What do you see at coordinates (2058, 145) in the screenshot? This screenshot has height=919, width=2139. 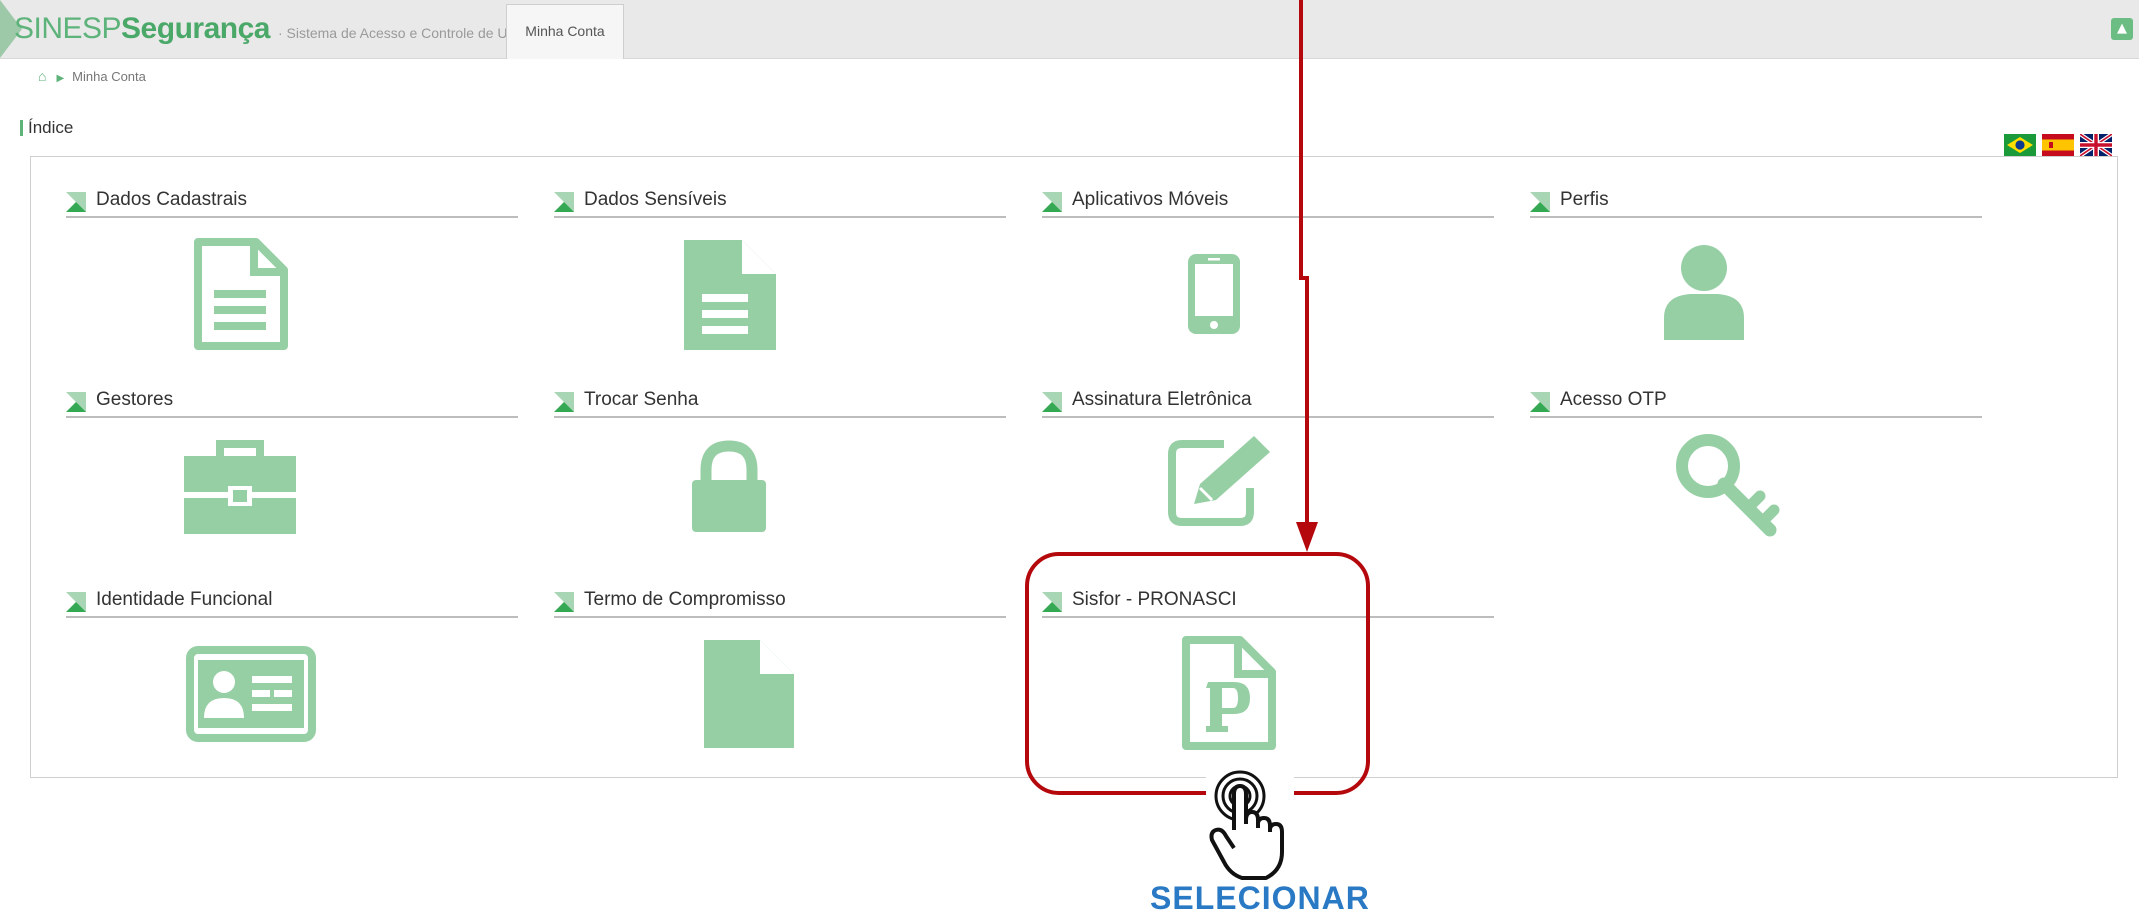 I see `spain-flag-icon` at bounding box center [2058, 145].